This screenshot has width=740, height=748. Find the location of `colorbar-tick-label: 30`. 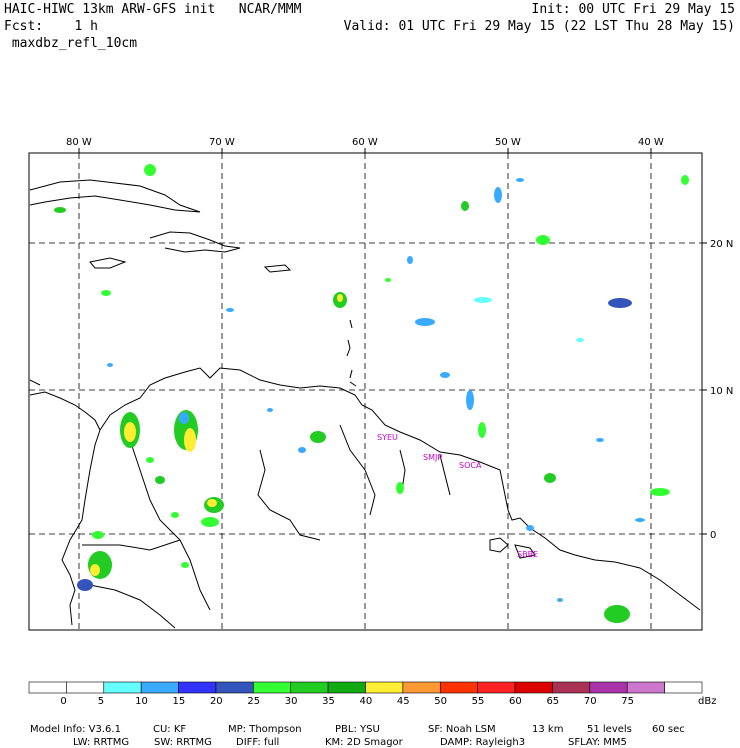

colorbar-tick-label: 30 is located at coordinates (291, 701).